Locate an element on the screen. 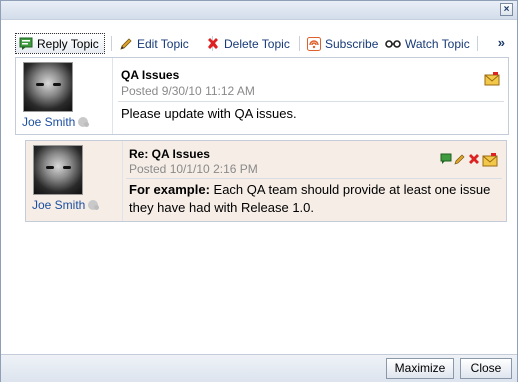  title-bar: × is located at coordinates (259, 10).